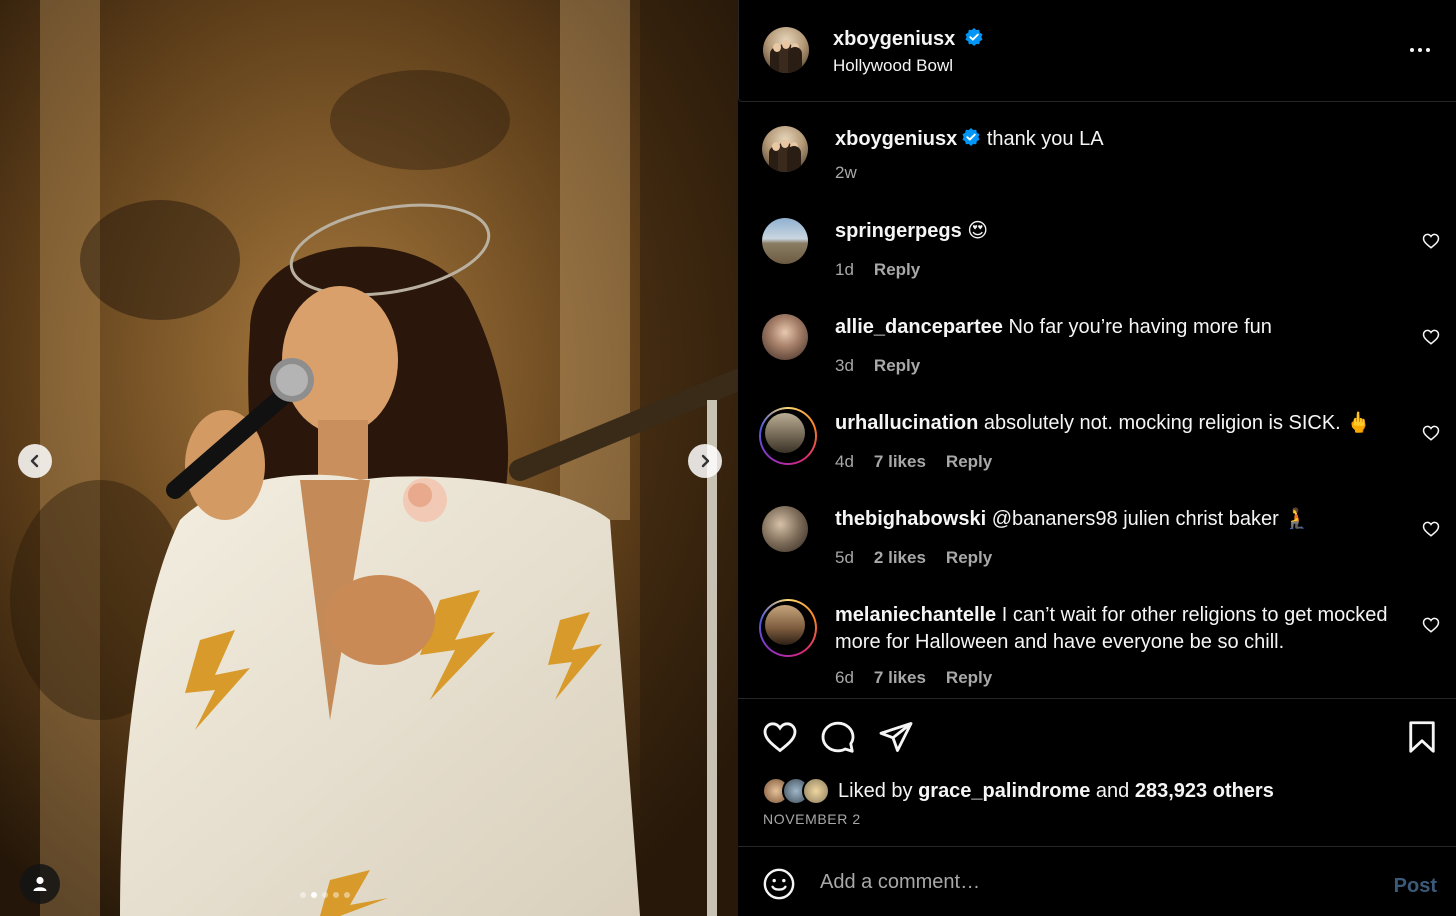 The image size is (1456, 916). What do you see at coordinates (779, 884) in the screenshot?
I see `emoji-icon` at bounding box center [779, 884].